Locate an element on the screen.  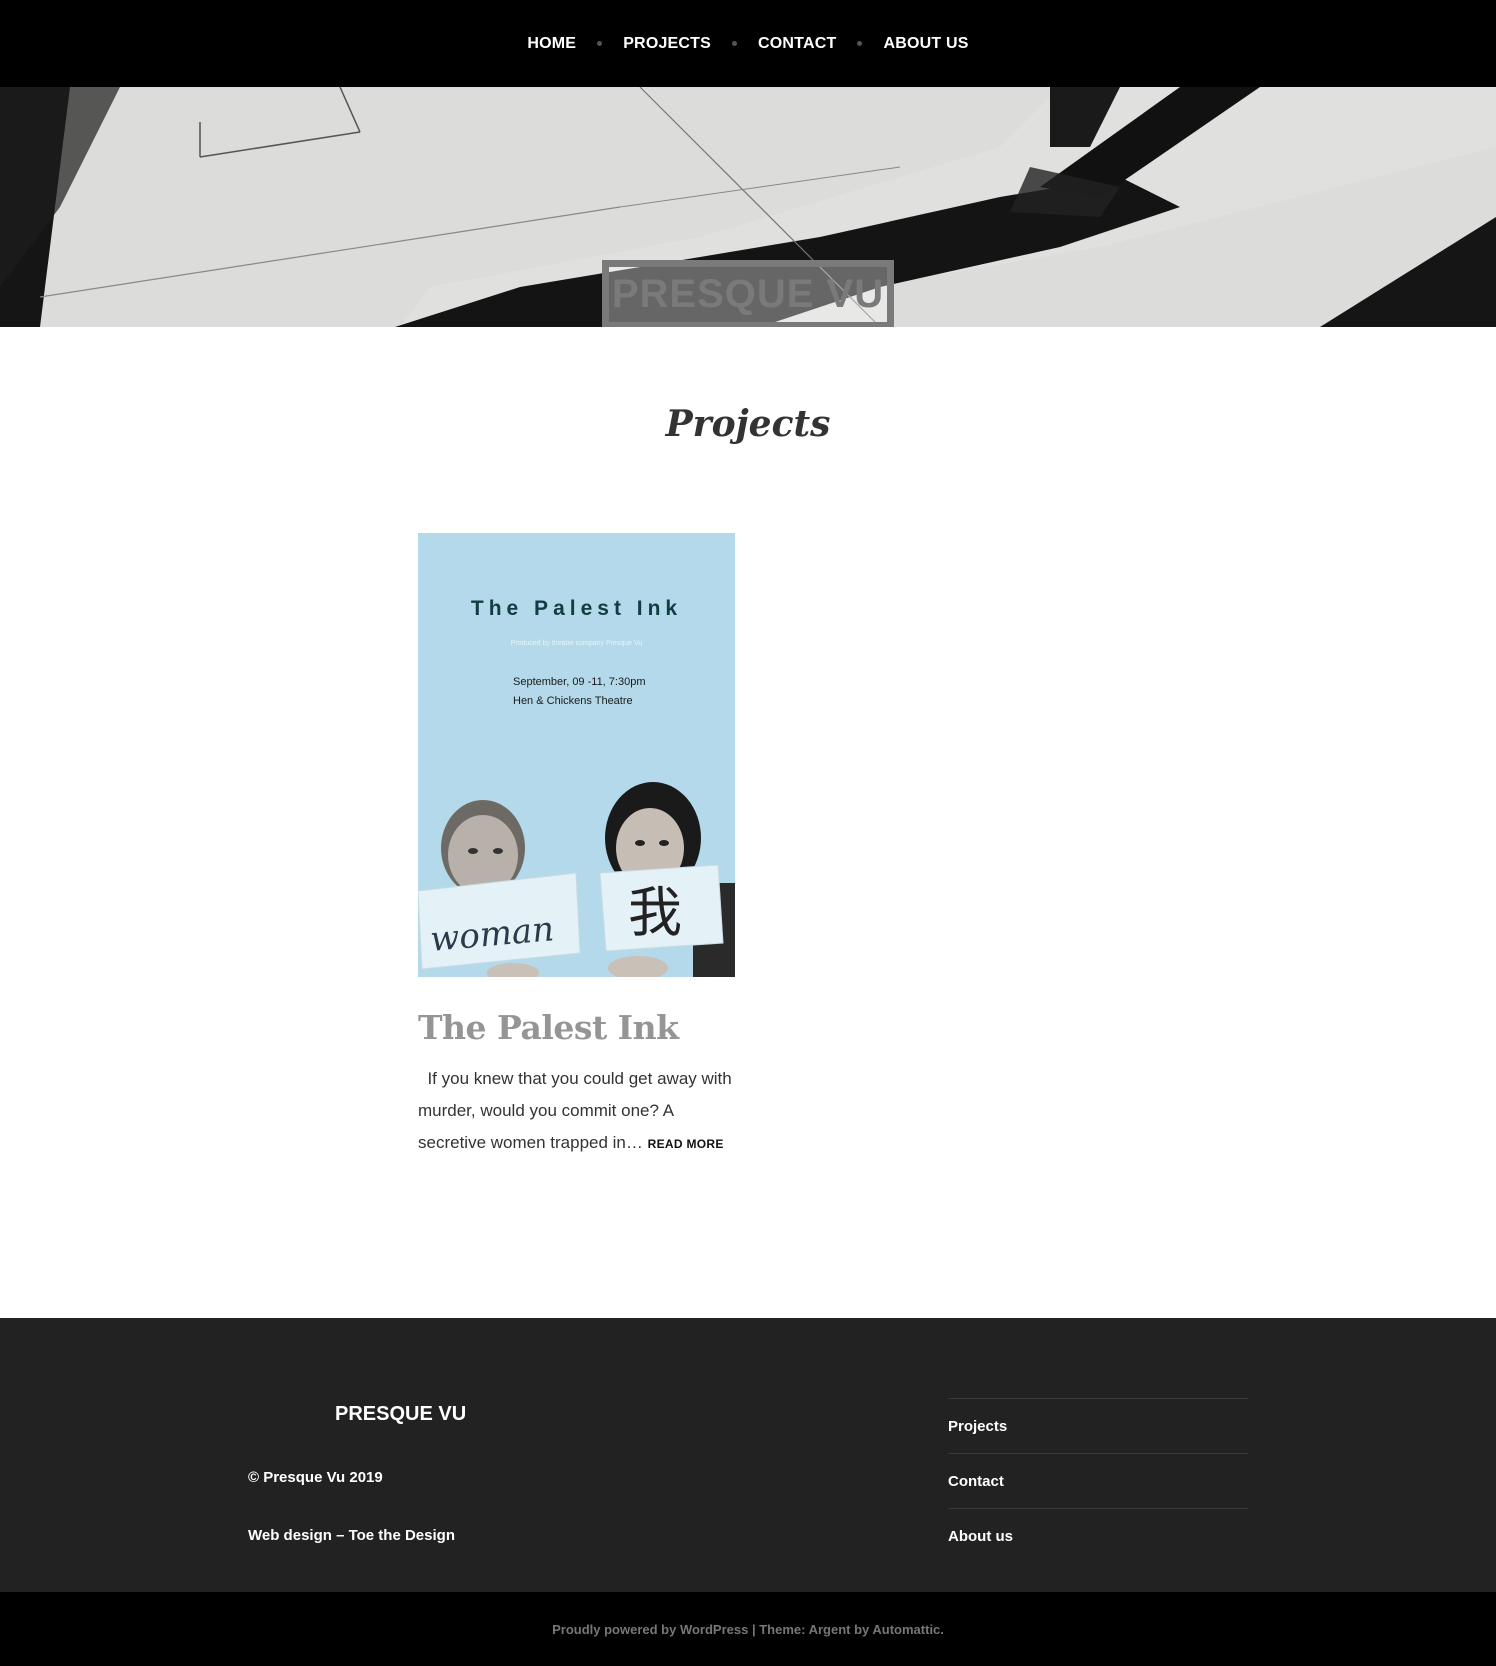
read-more-link: READ MORE is located at coordinates (686, 1144).